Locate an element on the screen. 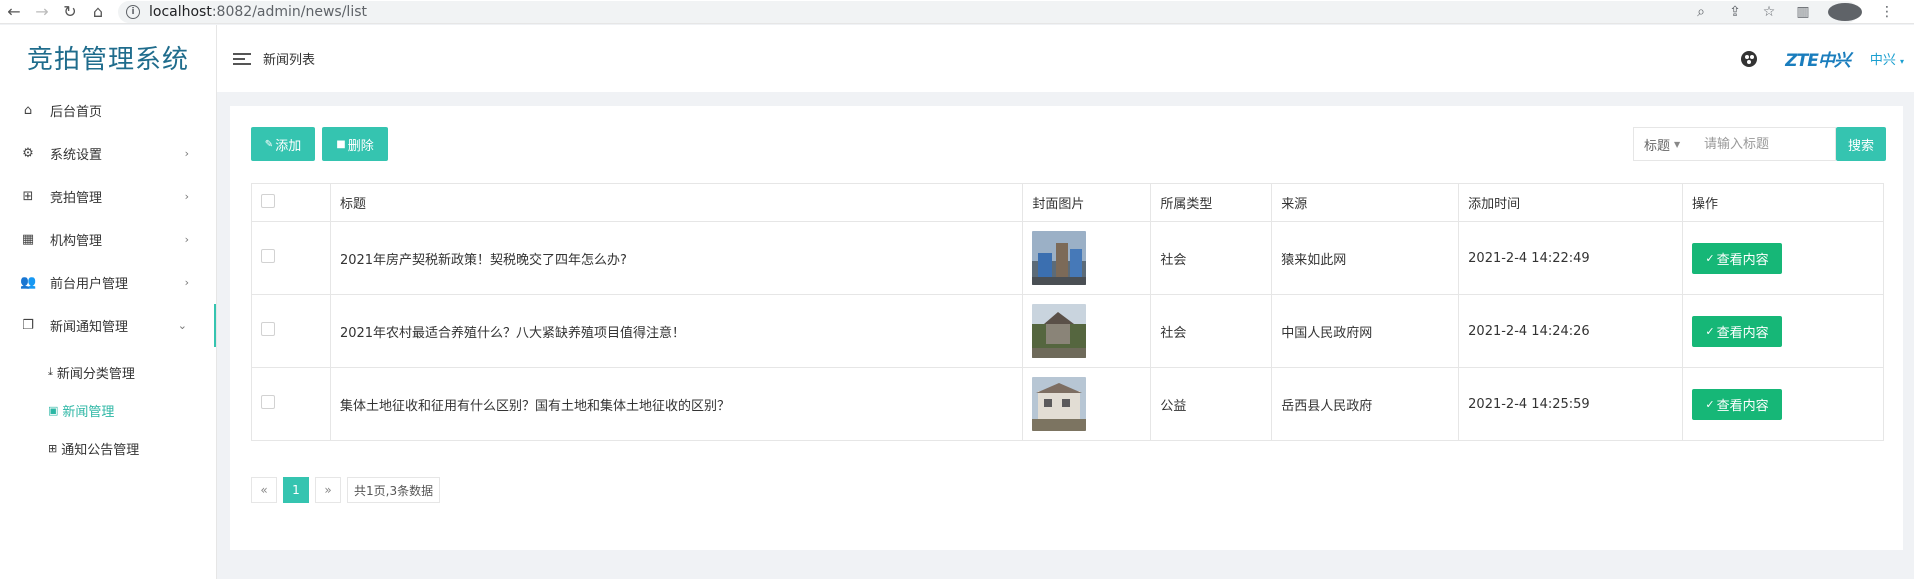 Image resolution: width=1914 pixels, height=579 pixels. cell-source: 中国人民政府网 is located at coordinates (1365, 331).